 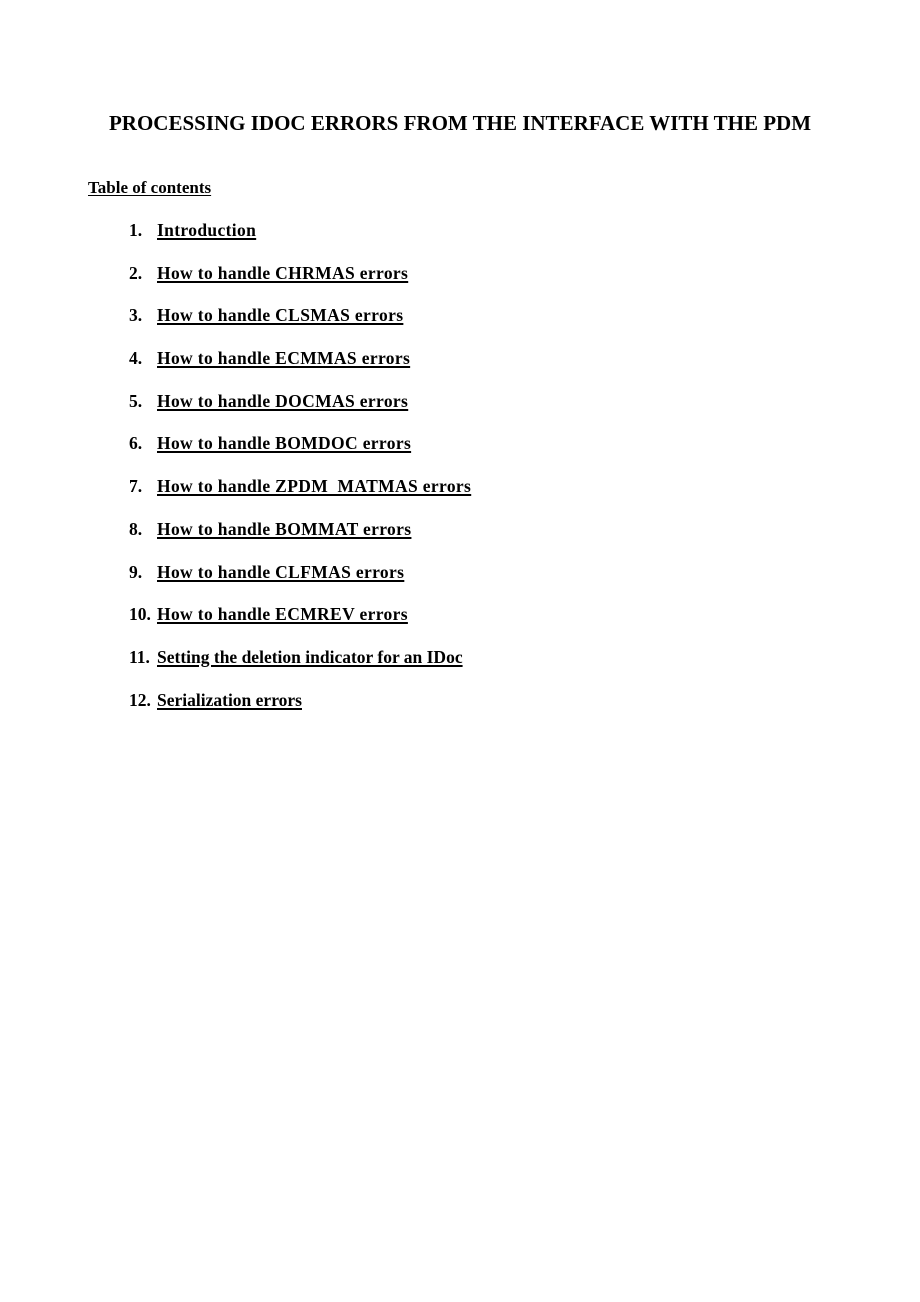 I want to click on toc-item-bomdoc: 6. How to handle BOMDOC errors, so click(x=300, y=454).